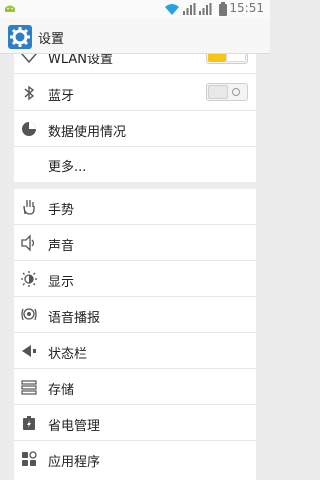 Image resolution: width=320 pixels, height=480 pixels. Describe the element at coordinates (74, 426) in the screenshot. I see `power-saving-label: 省电管理` at that location.